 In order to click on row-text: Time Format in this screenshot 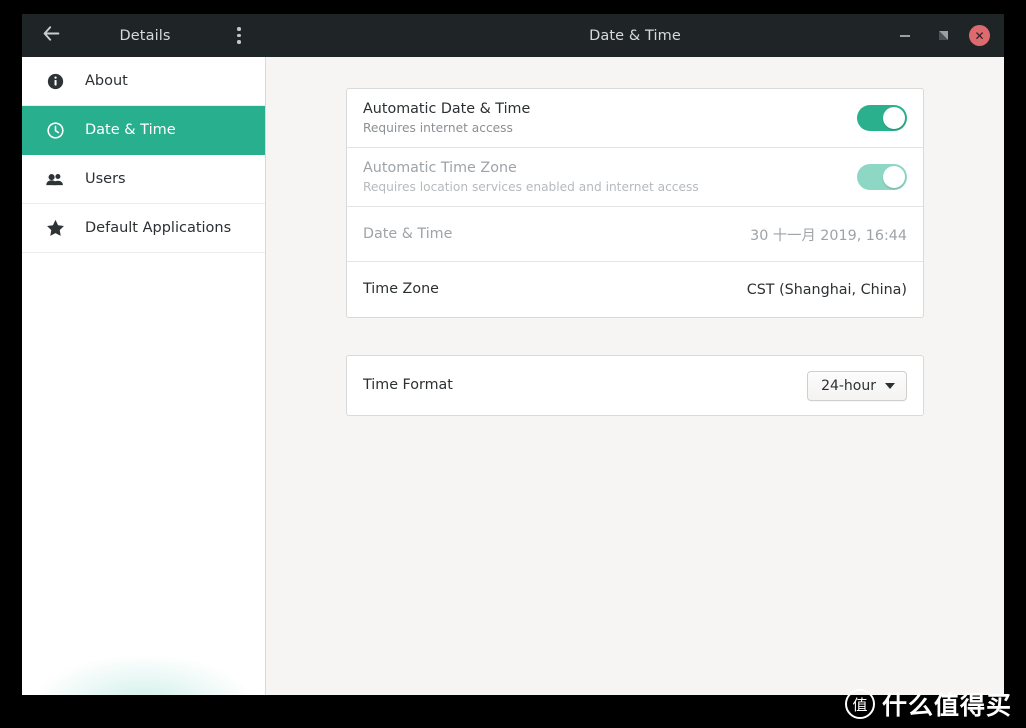, I will do `click(408, 385)`.